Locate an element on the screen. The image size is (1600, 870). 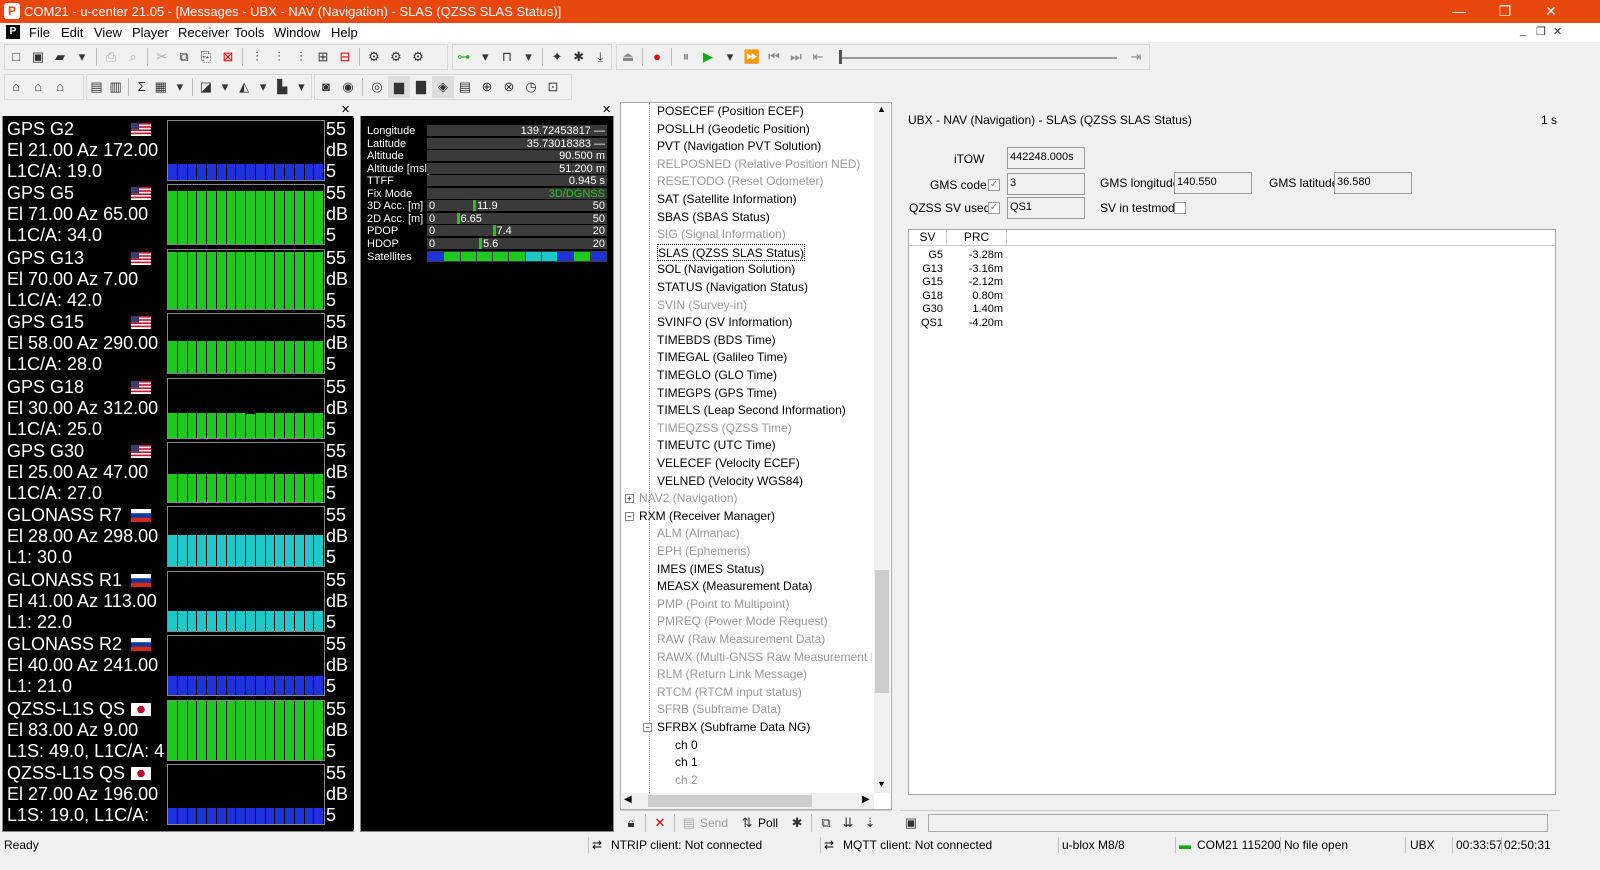
itow-field: 442248.000s is located at coordinates (1046, 158).